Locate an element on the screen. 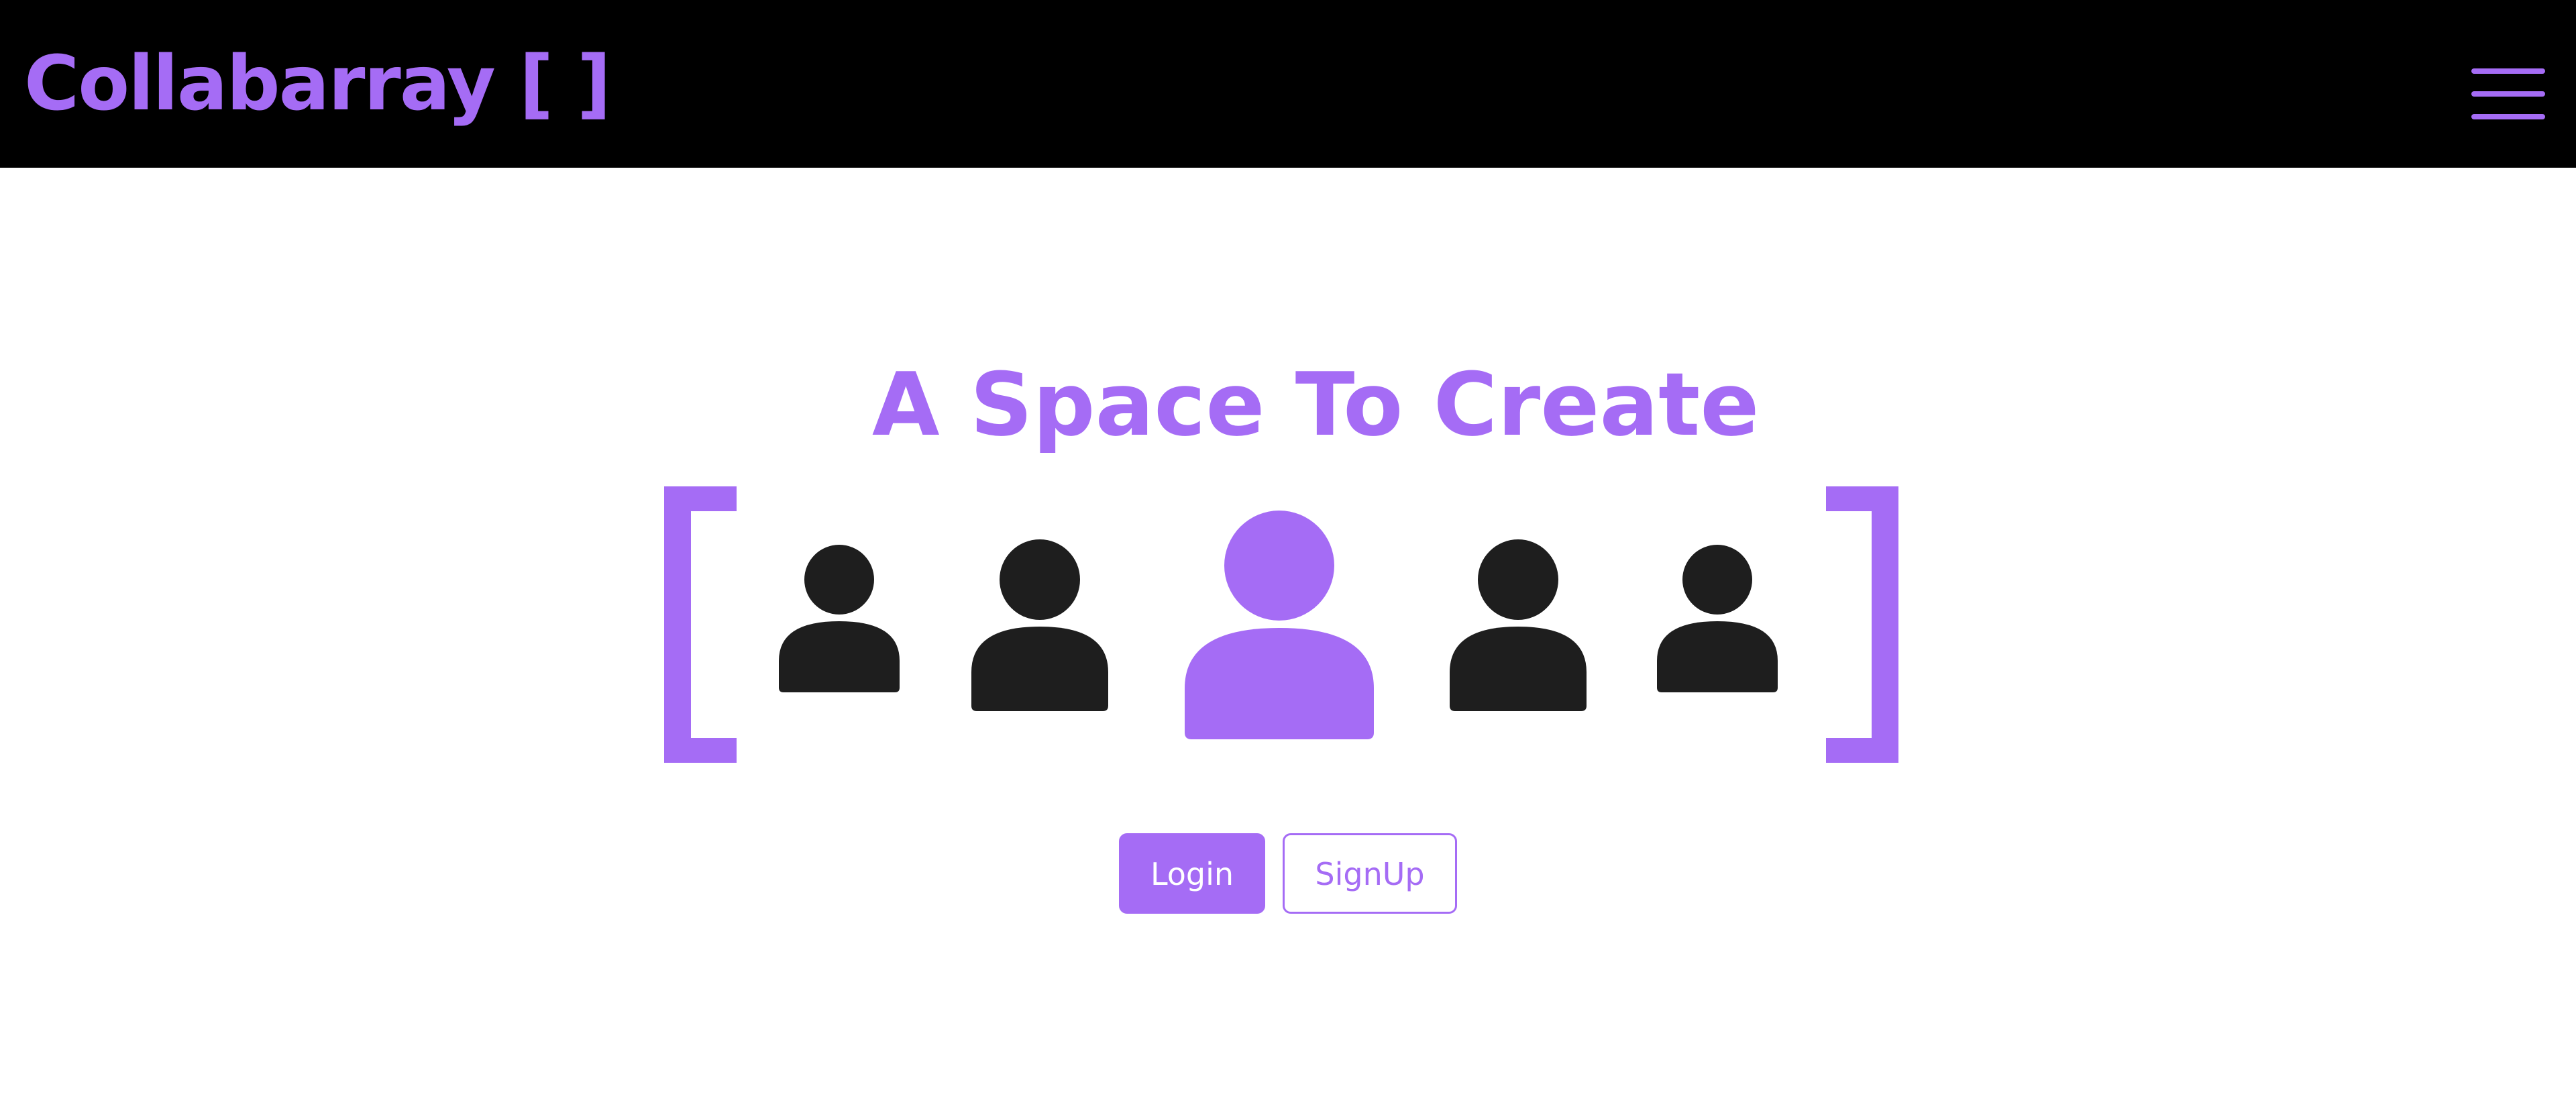 This screenshot has width=2576, height=1117. hamburger-menu-icon is located at coordinates (2508, 93).